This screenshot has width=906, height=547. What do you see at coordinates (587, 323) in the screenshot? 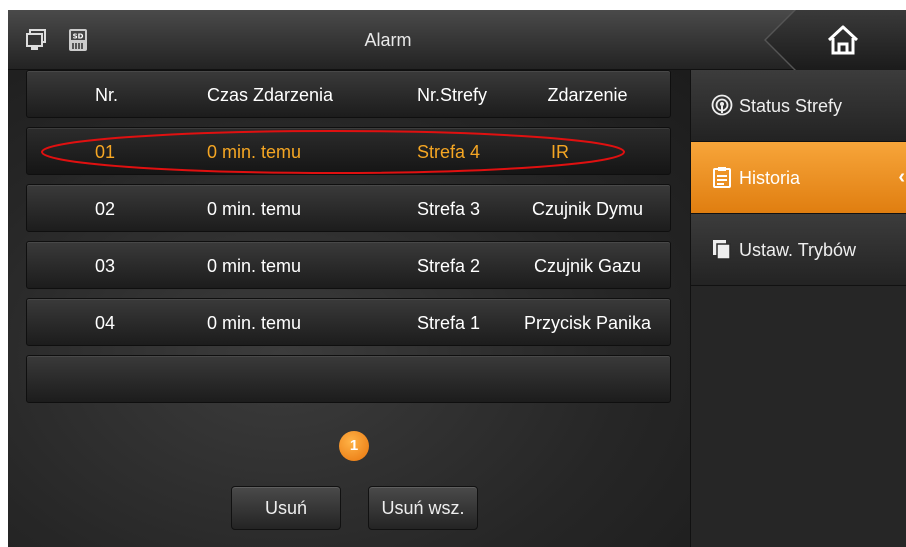
I see `row-event: Przycisk Panika` at bounding box center [587, 323].